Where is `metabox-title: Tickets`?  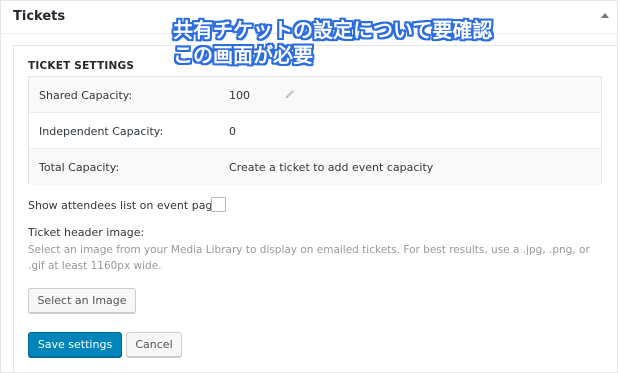 metabox-title: Tickets is located at coordinates (39, 16).